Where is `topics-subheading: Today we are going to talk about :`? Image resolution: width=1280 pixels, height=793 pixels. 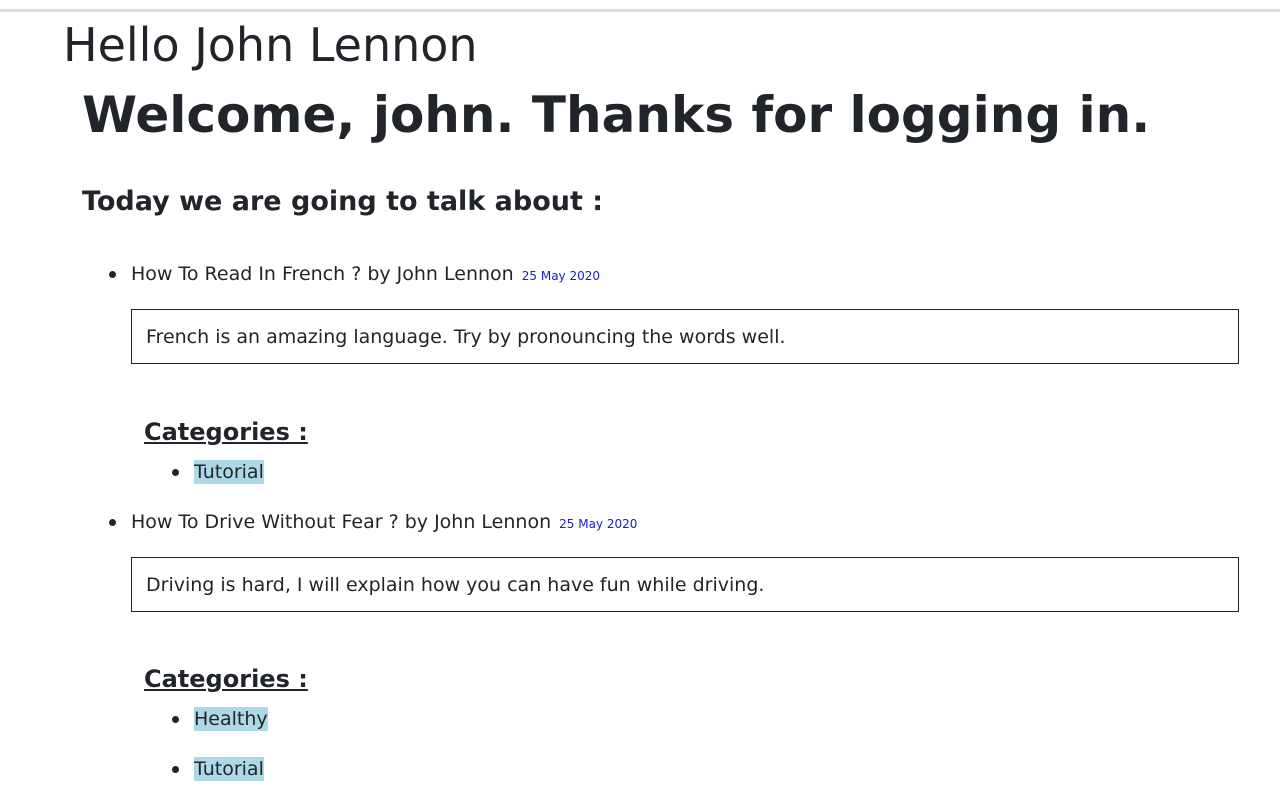 topics-subheading: Today we are going to talk about : is located at coordinates (343, 201).